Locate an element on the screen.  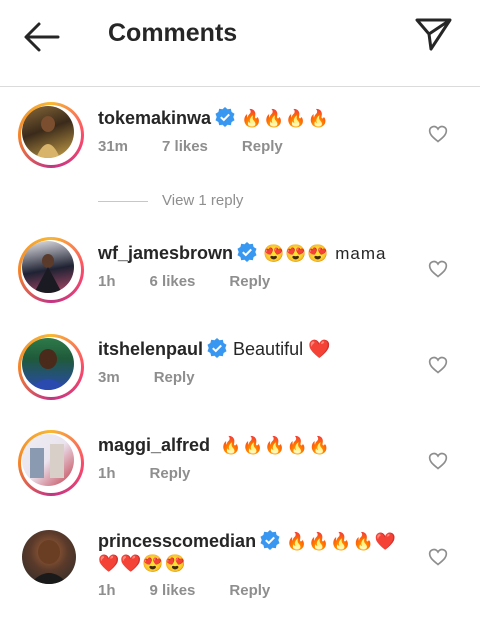
like-count: 6 likes is located at coordinates (173, 281).